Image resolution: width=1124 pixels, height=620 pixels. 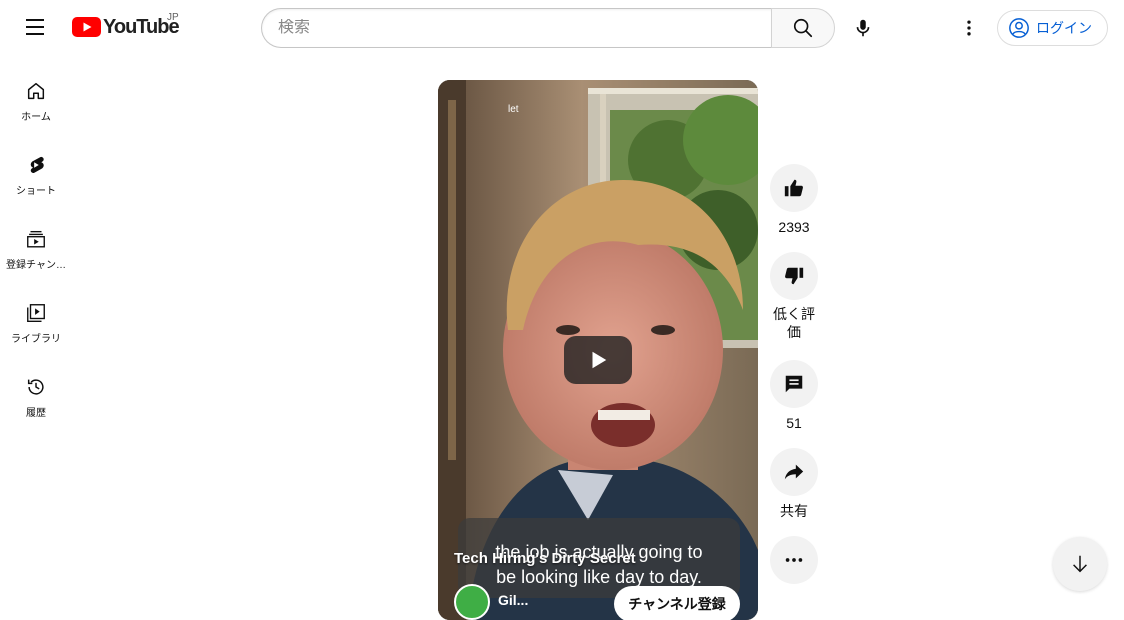 What do you see at coordinates (36, 91) in the screenshot?
I see `home-icon` at bounding box center [36, 91].